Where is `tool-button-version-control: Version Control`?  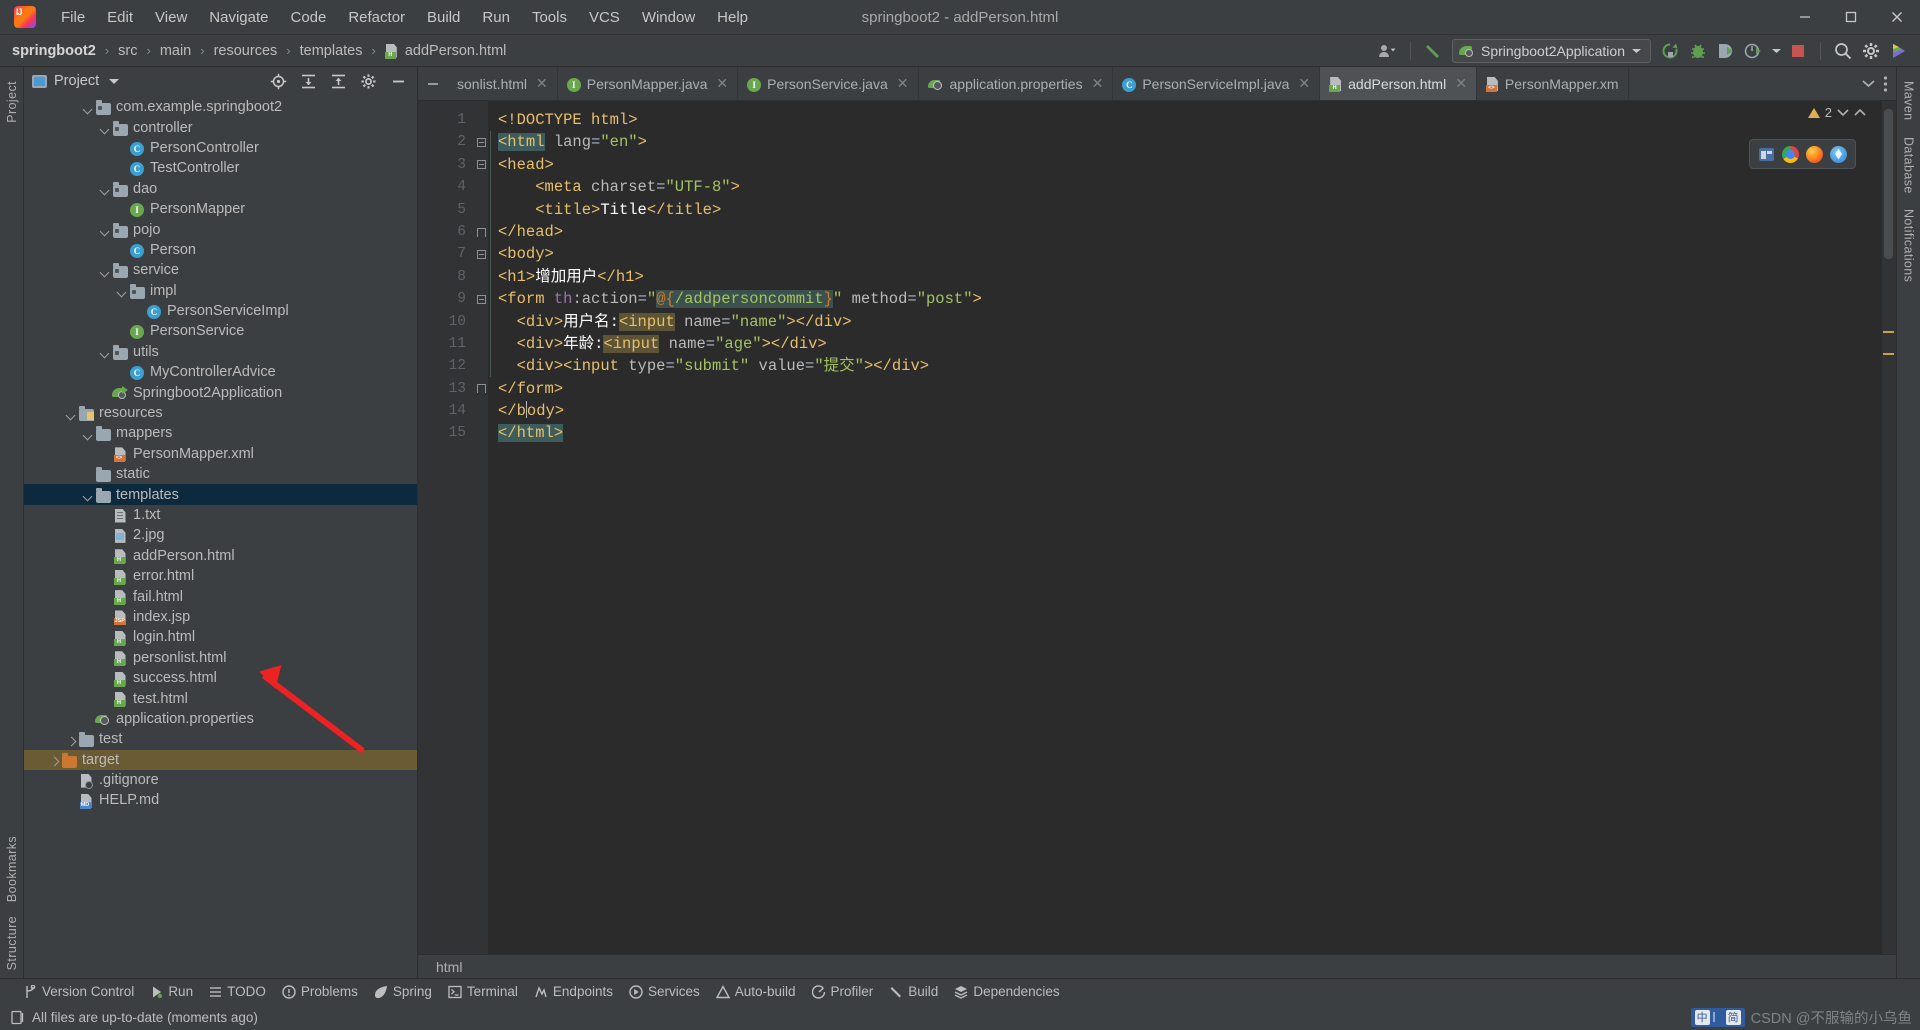
tool-button-version-control: Version Control is located at coordinates (79, 991).